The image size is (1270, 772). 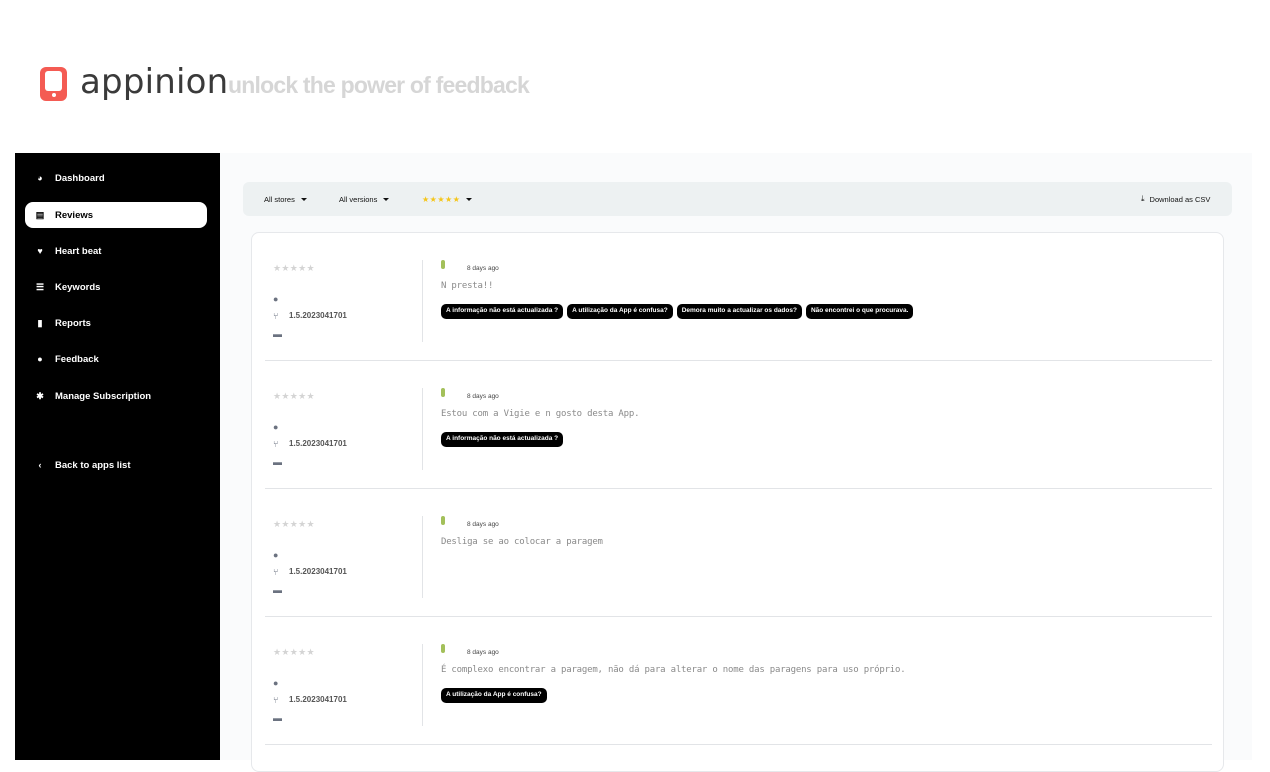 What do you see at coordinates (40, 358) in the screenshot?
I see `chat-bubble-icon: ●` at bounding box center [40, 358].